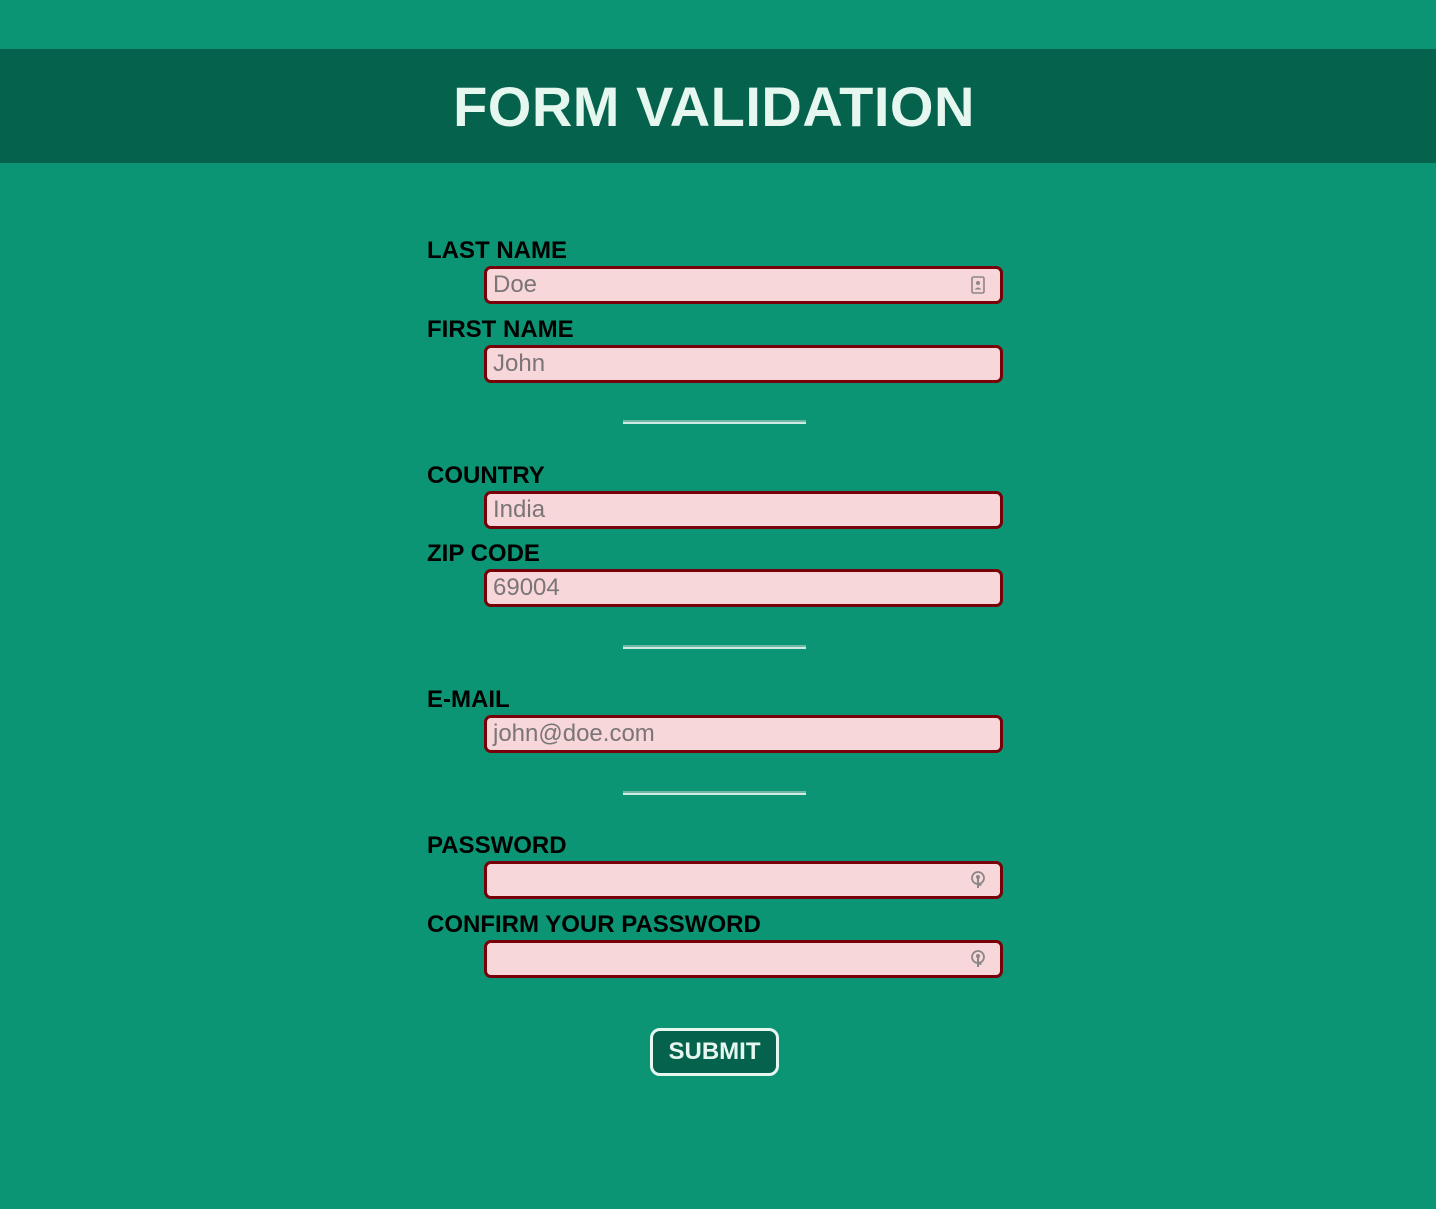 The image size is (1436, 1209). Describe the element at coordinates (497, 250) in the screenshot. I see `last-name-label: LAST NAME` at that location.